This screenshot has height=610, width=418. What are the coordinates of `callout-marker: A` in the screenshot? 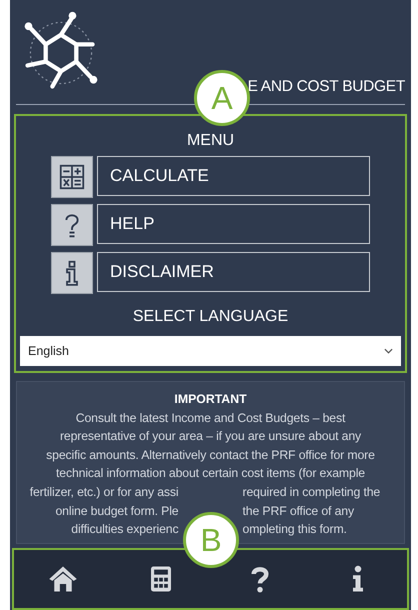 It's located at (222, 98).